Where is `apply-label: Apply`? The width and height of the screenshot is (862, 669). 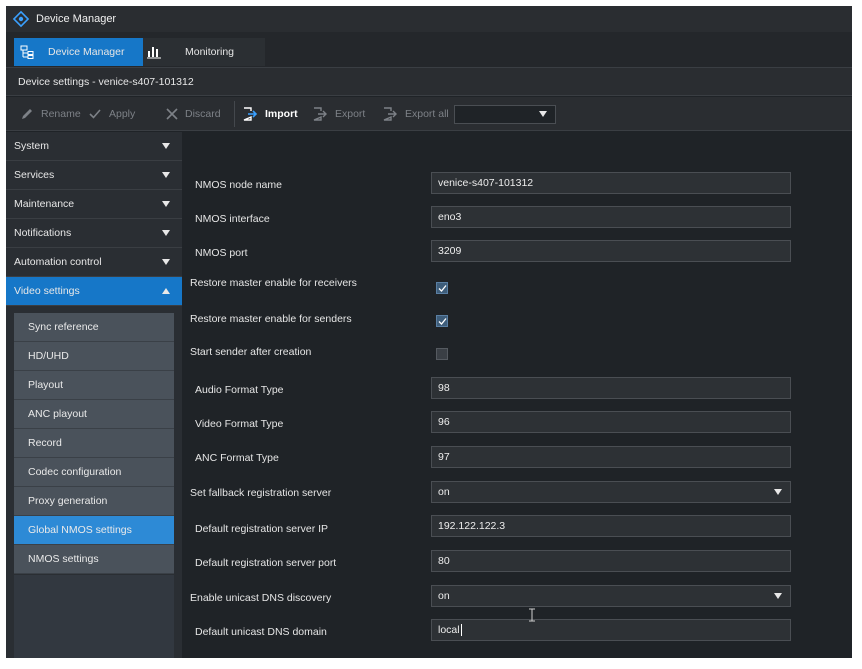 apply-label: Apply is located at coordinates (122, 114).